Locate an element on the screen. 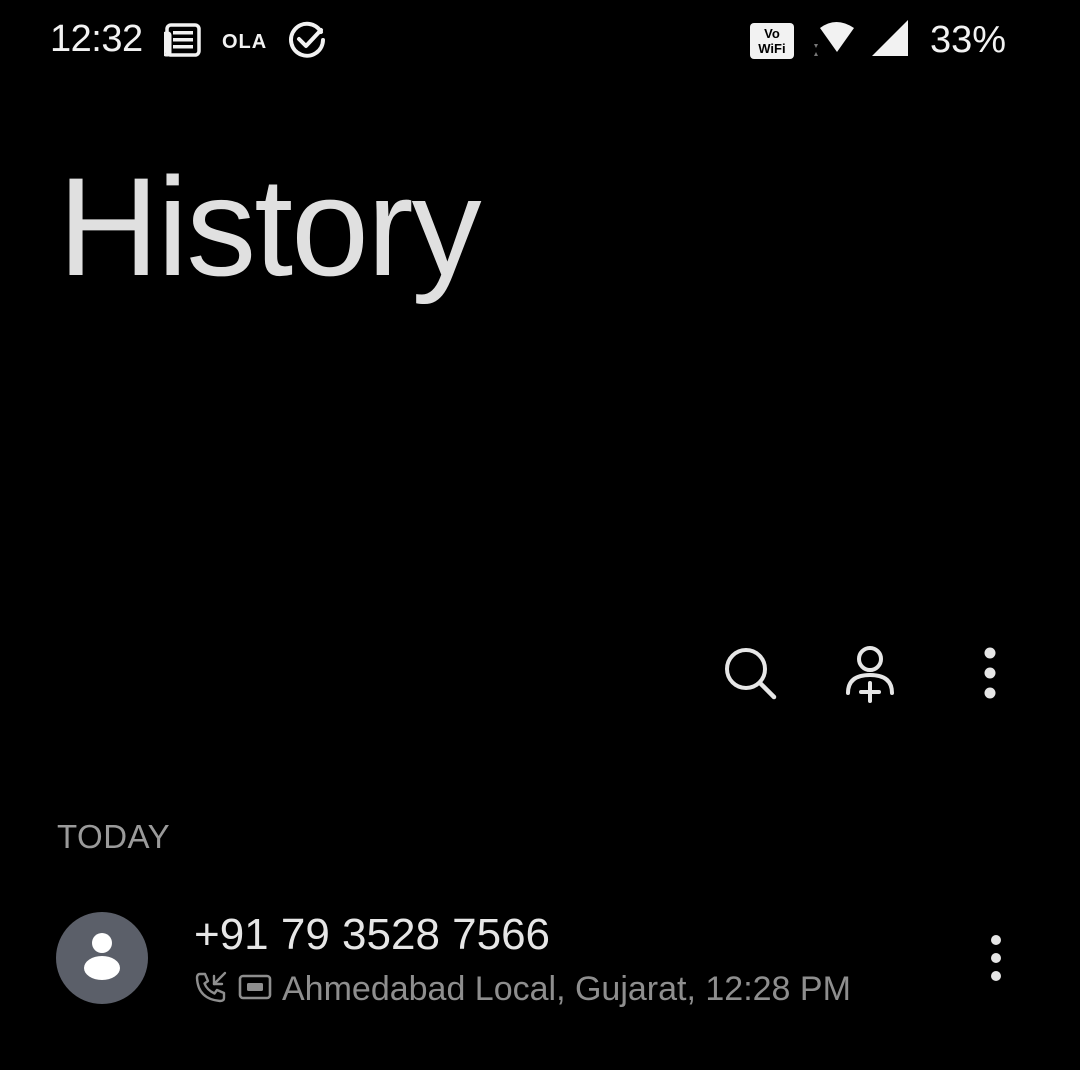 The image size is (1080, 1070). section-header-today: TODAY is located at coordinates (114, 836).